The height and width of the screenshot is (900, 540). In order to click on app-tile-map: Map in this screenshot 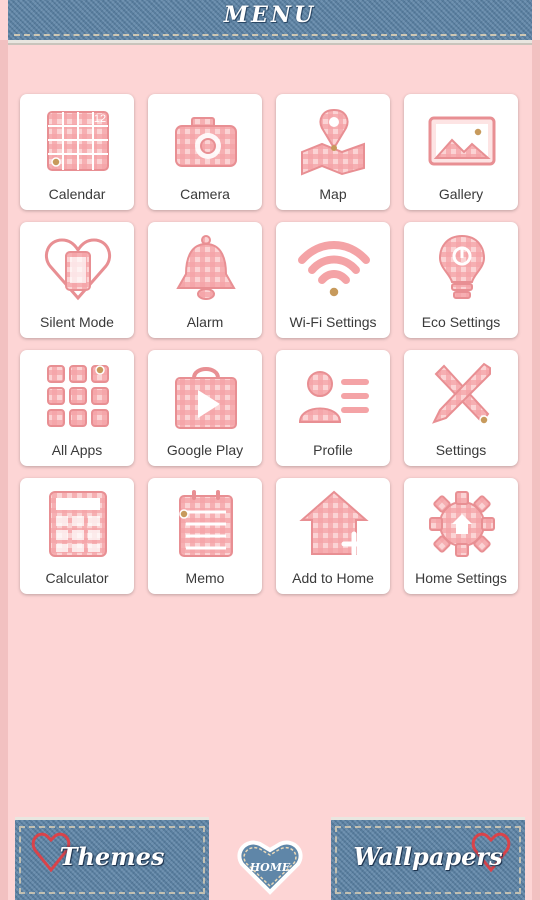, I will do `click(333, 152)`.